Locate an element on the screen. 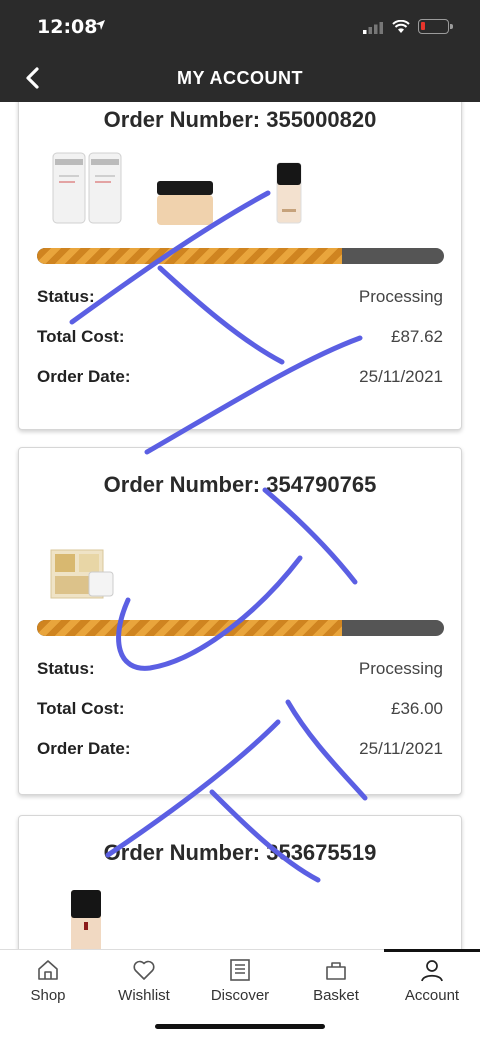  gift-set-box-image is located at coordinates (82, 574).